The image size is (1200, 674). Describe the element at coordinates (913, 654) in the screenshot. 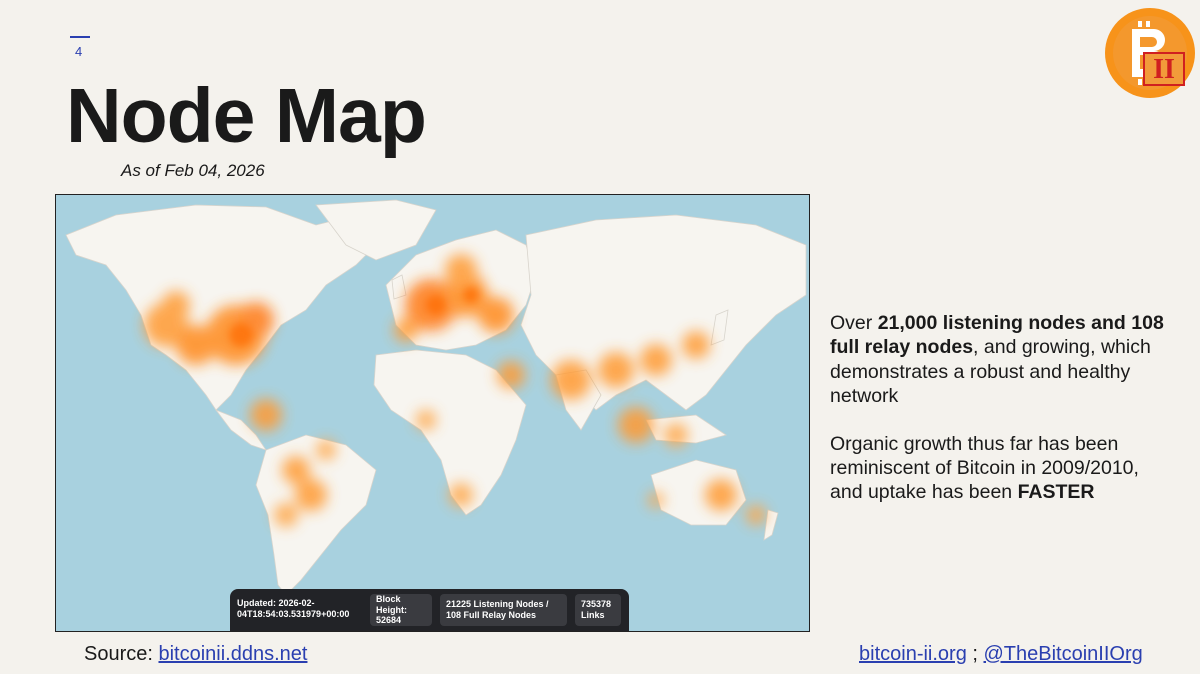

I see `site-link: bitcoin-ii.org` at that location.